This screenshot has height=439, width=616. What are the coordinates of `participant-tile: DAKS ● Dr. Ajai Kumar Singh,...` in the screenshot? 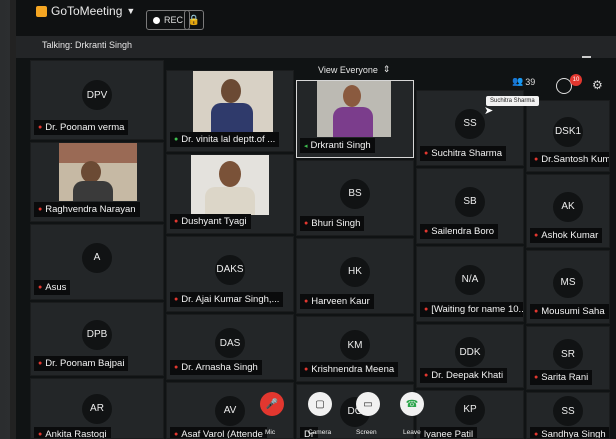 It's located at (230, 274).